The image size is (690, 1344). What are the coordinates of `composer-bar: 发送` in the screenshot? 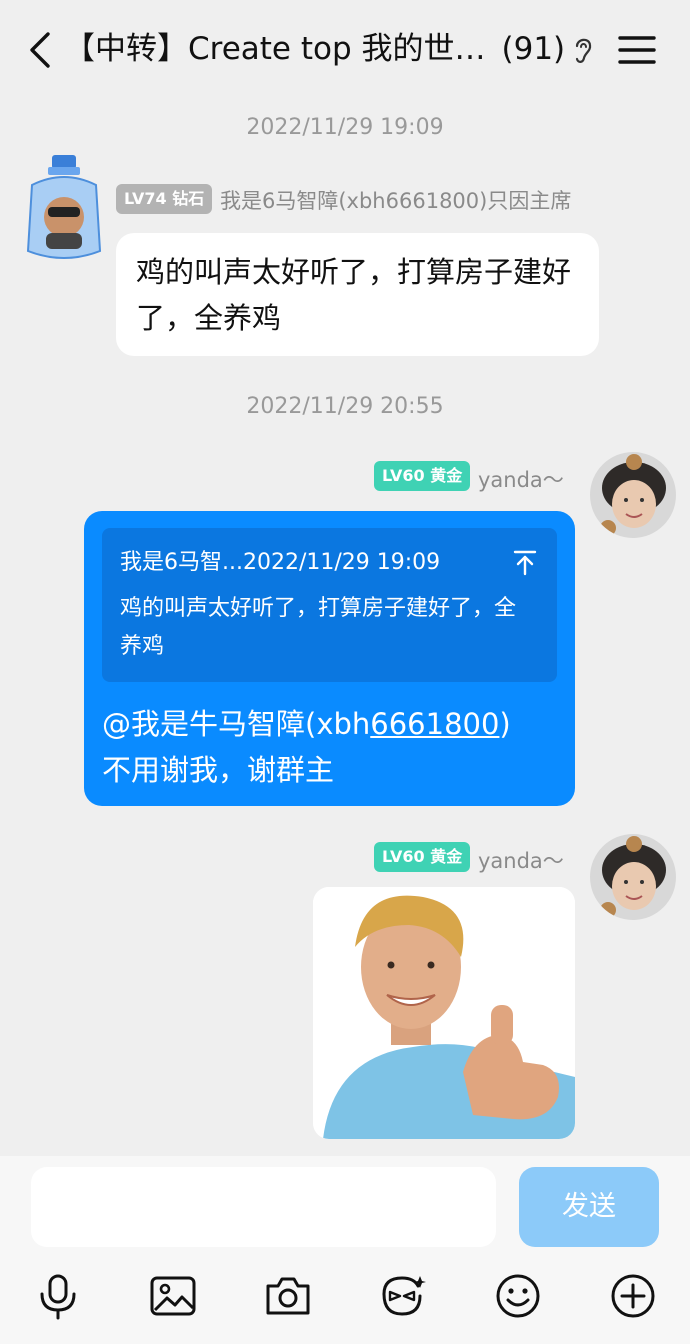 It's located at (345, 1250).